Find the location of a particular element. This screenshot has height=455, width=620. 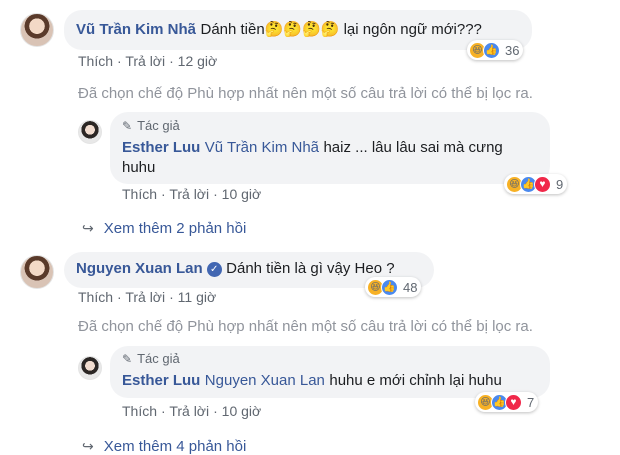

reactions-summary: 😆 👍 ♥ 7 is located at coordinates (507, 402).